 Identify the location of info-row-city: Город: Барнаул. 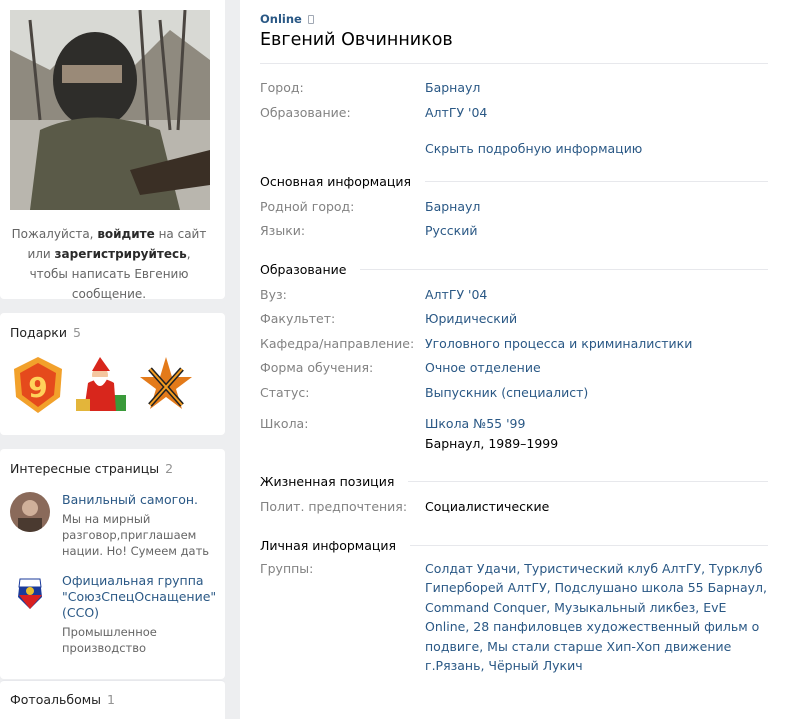
(514, 88).